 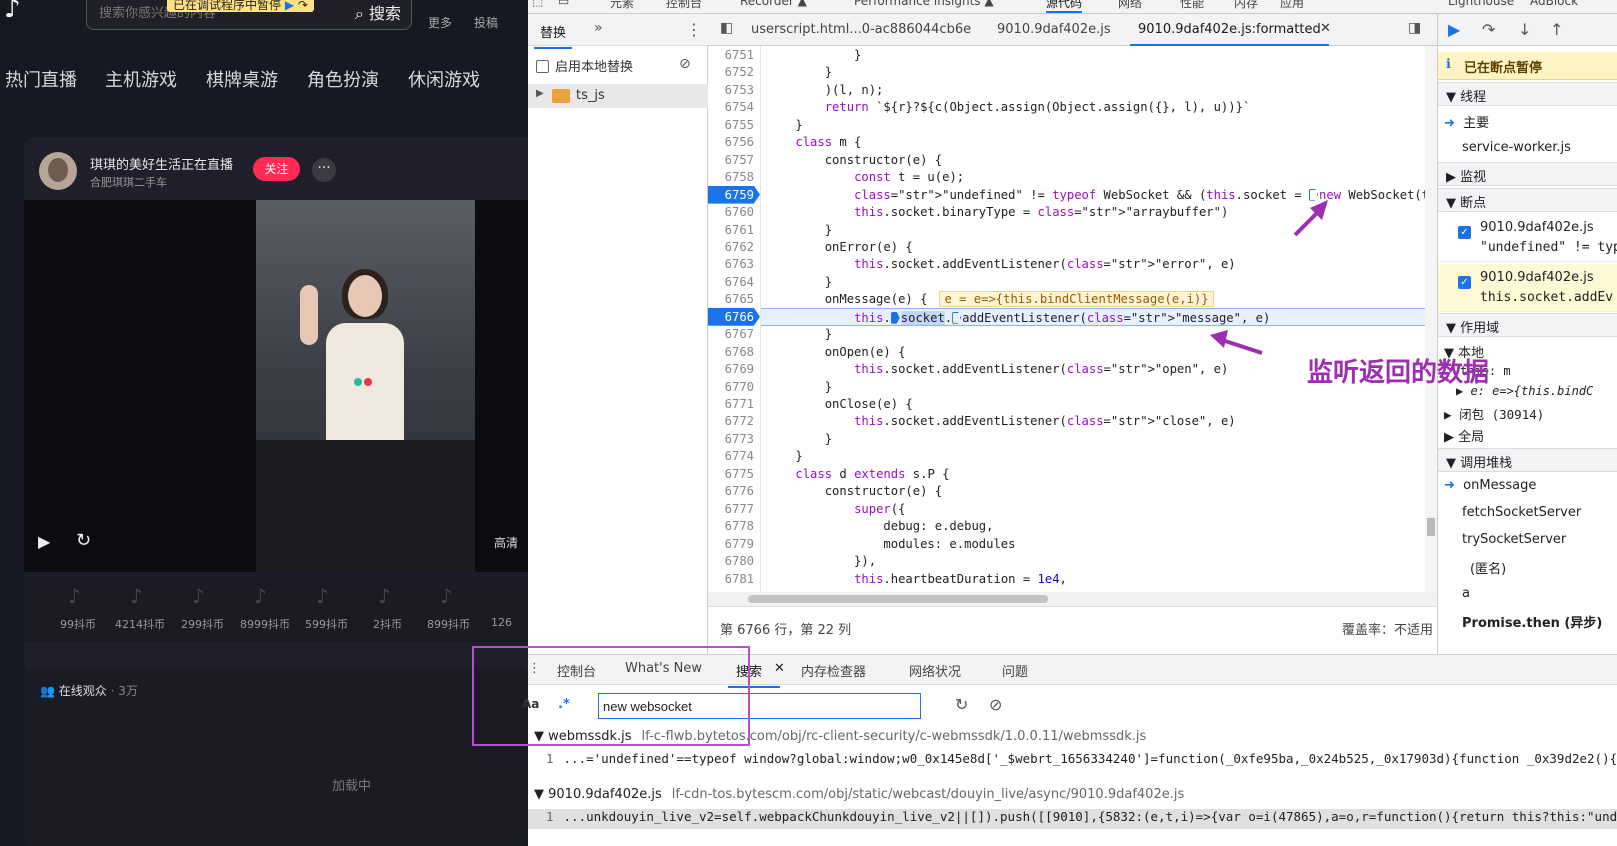 What do you see at coordinates (448, 624) in the screenshot?
I see `gift-item: 899抖币` at bounding box center [448, 624].